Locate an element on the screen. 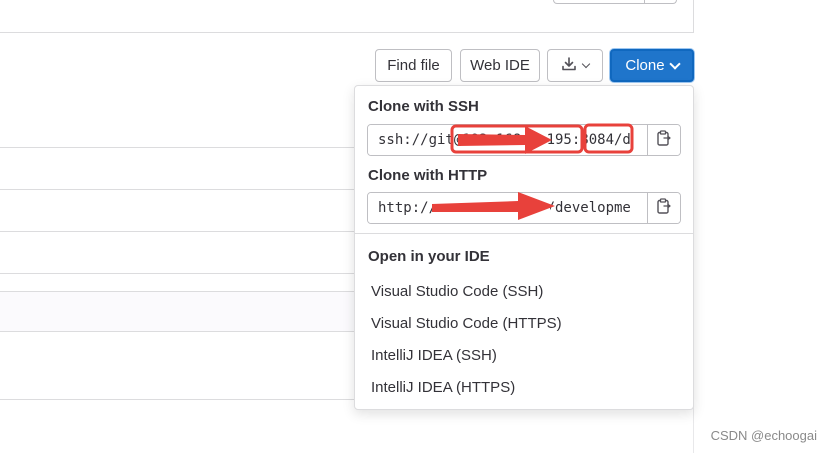 The height and width of the screenshot is (453, 831). web-ide-button: Web IDE is located at coordinates (500, 65).